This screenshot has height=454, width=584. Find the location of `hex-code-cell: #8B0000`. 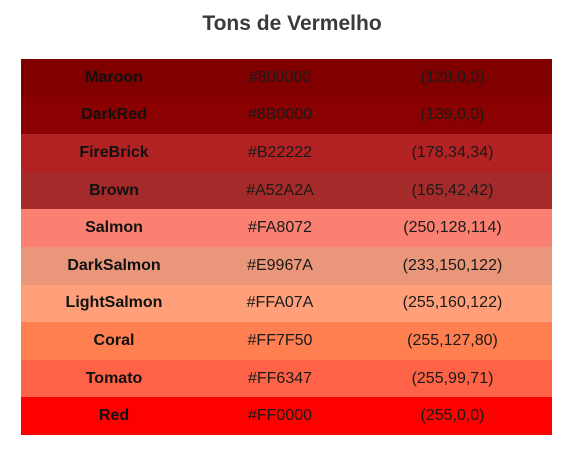

hex-code-cell: #8B0000 is located at coordinates (280, 115).